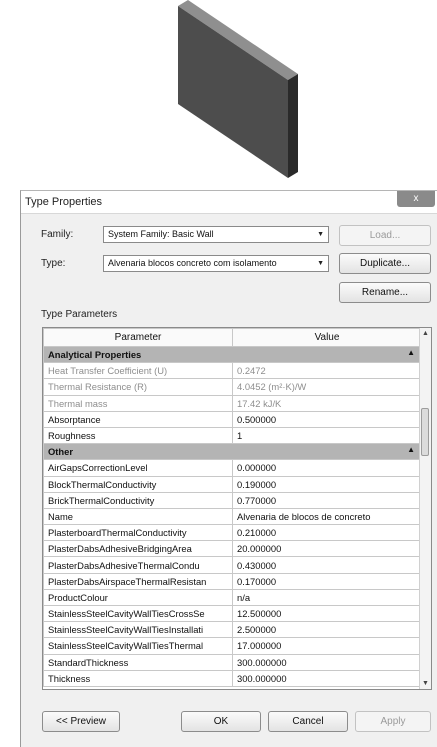  Describe the element at coordinates (327, 646) in the screenshot. I see `parameter-value: 17.000000` at that location.